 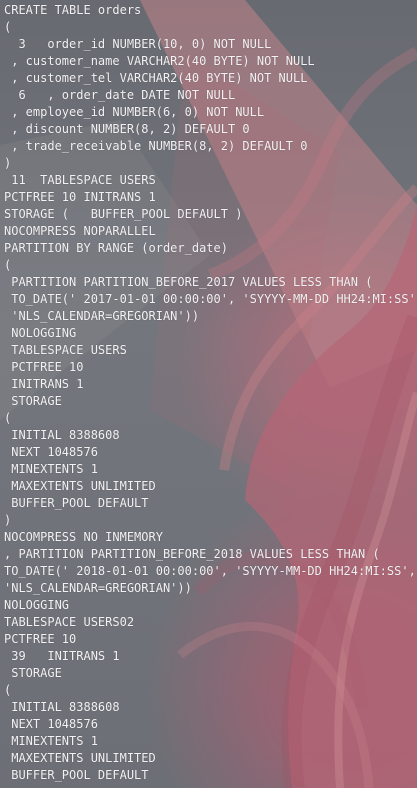 What do you see at coordinates (65, 350) in the screenshot?
I see `code-line-21: TABLESPACE USERS` at bounding box center [65, 350].